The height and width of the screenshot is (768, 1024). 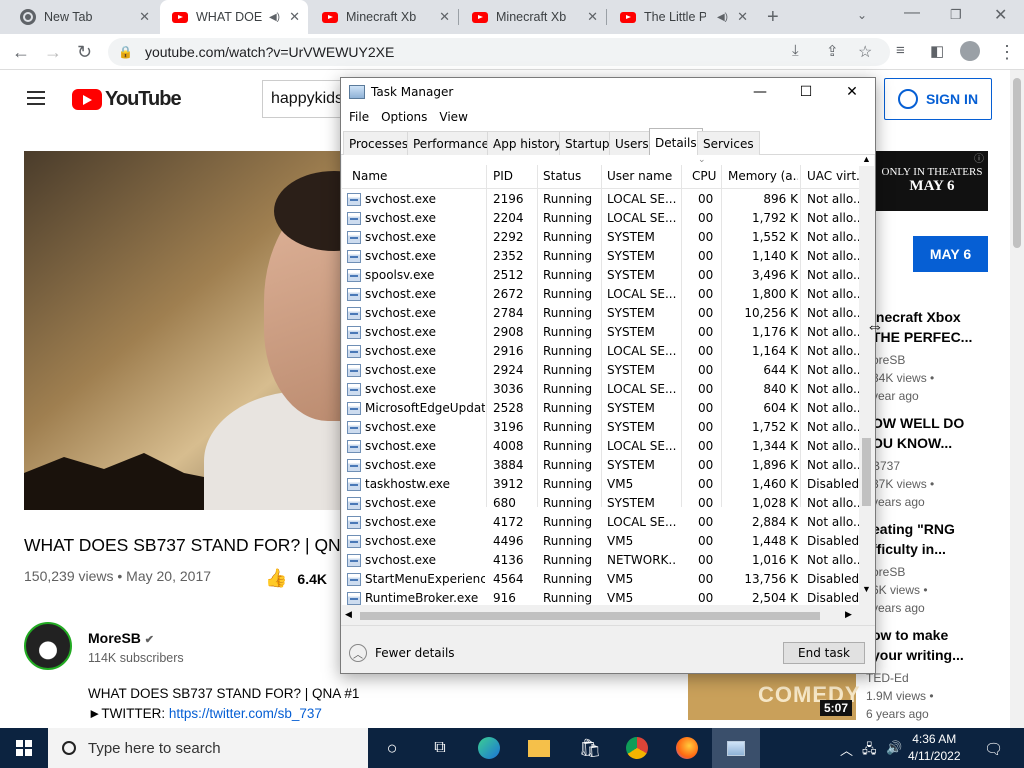 What do you see at coordinates (402, 653) in the screenshot?
I see `fewer-details-button: ︿ Fewer details` at bounding box center [402, 653].